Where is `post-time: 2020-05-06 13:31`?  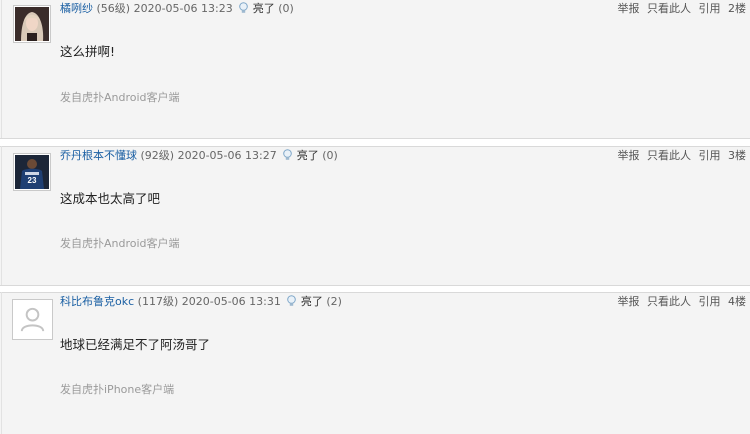
post-time: 2020-05-06 13:31 is located at coordinates (231, 301).